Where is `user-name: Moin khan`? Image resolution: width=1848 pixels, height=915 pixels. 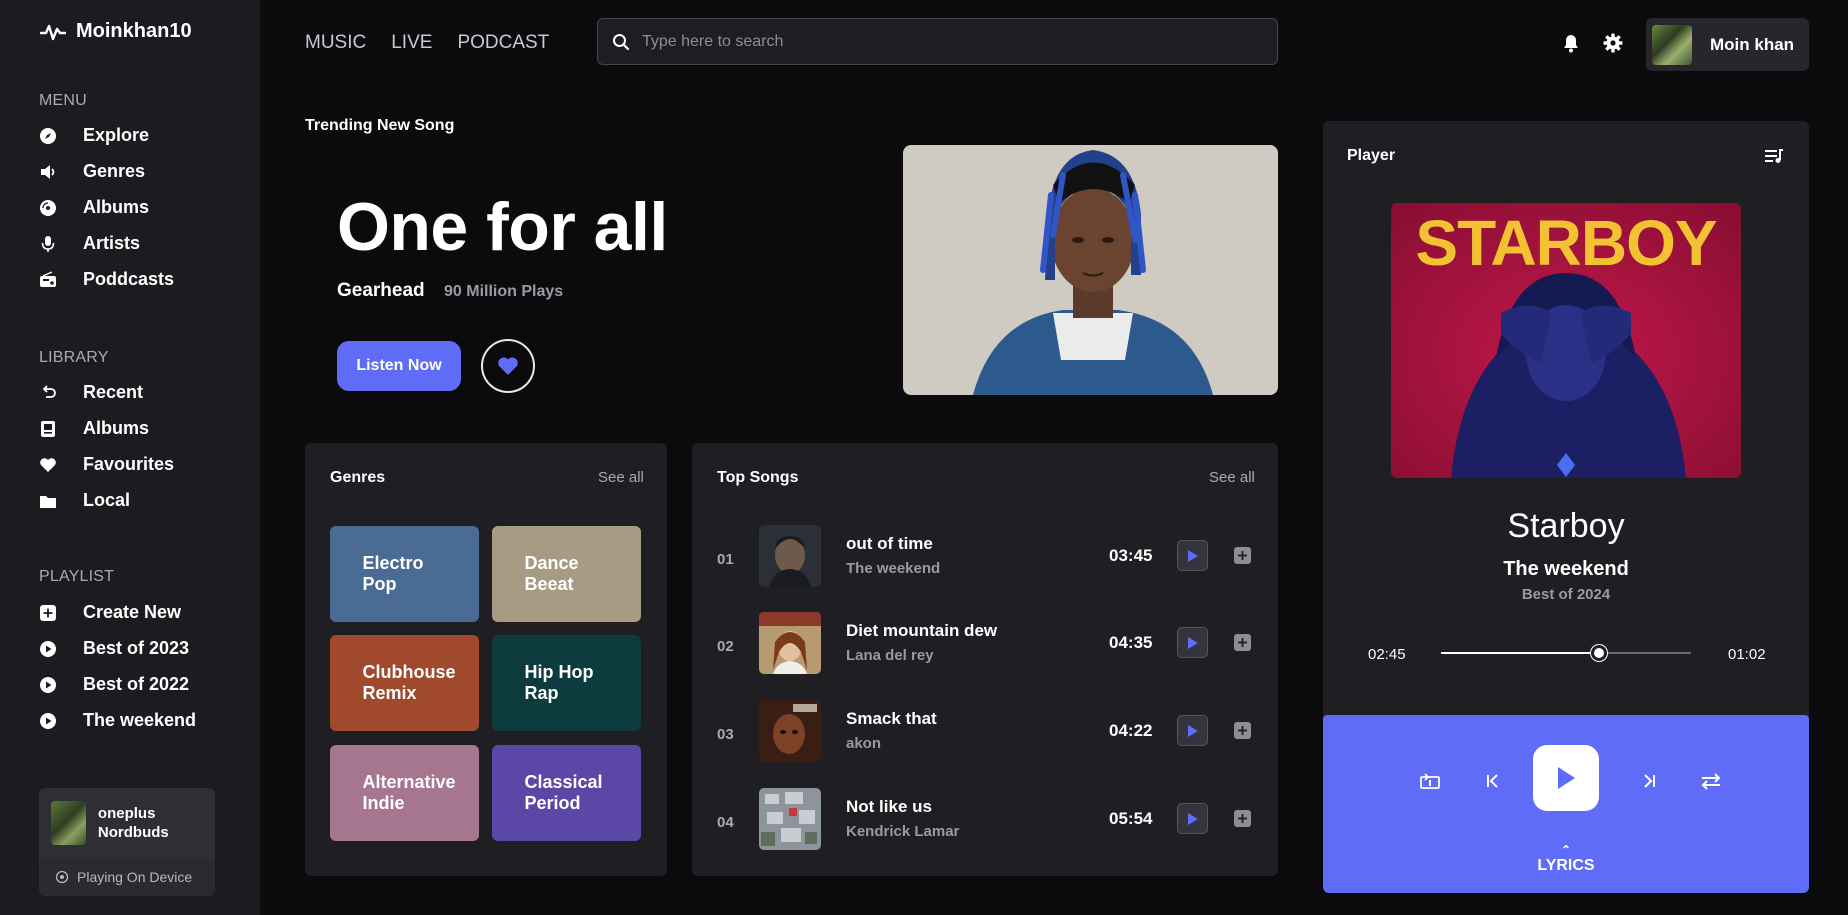
user-name: Moin khan is located at coordinates (1752, 44).